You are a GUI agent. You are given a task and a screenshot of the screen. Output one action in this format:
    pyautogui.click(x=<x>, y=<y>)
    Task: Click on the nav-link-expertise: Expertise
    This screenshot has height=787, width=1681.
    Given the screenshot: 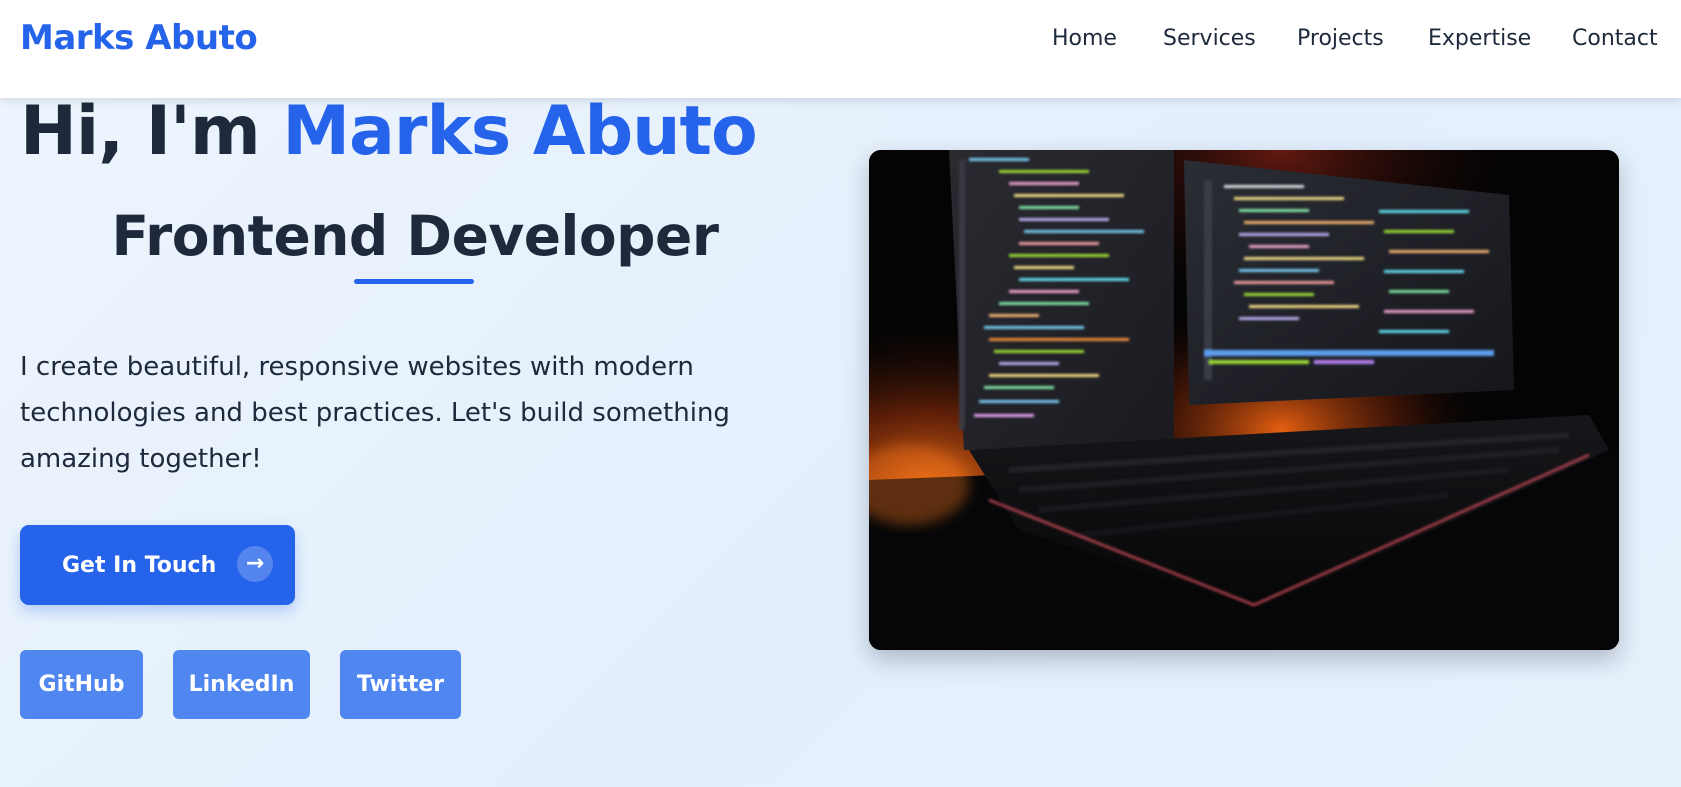 What is the action you would take?
    pyautogui.click(x=1479, y=38)
    